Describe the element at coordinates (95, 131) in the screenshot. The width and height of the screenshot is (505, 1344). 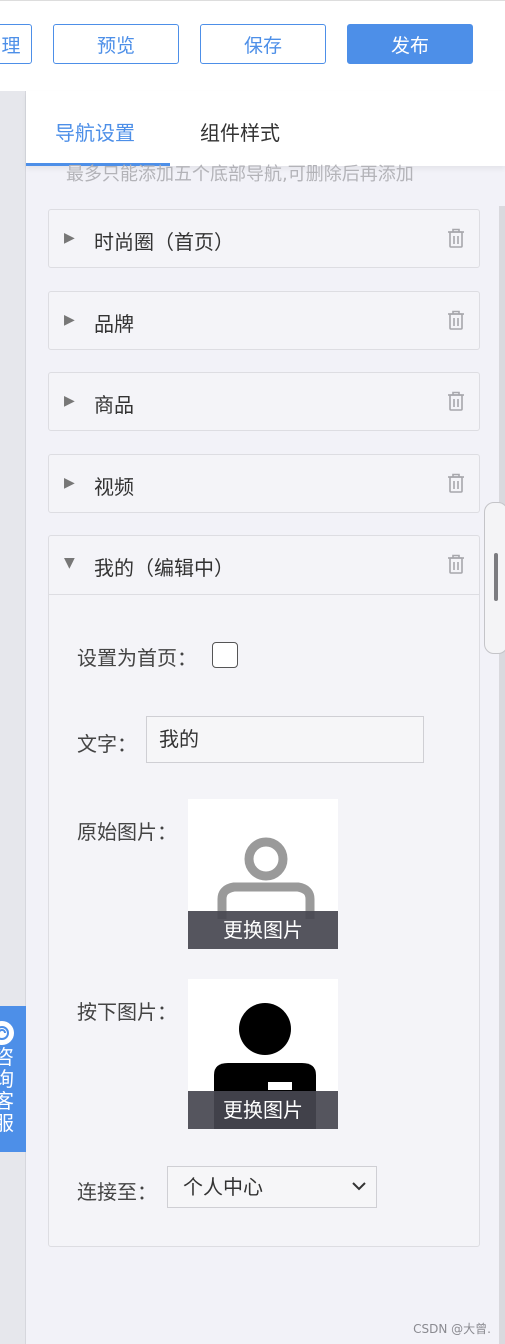
I see `tab-nav-settings: 导航设置` at that location.